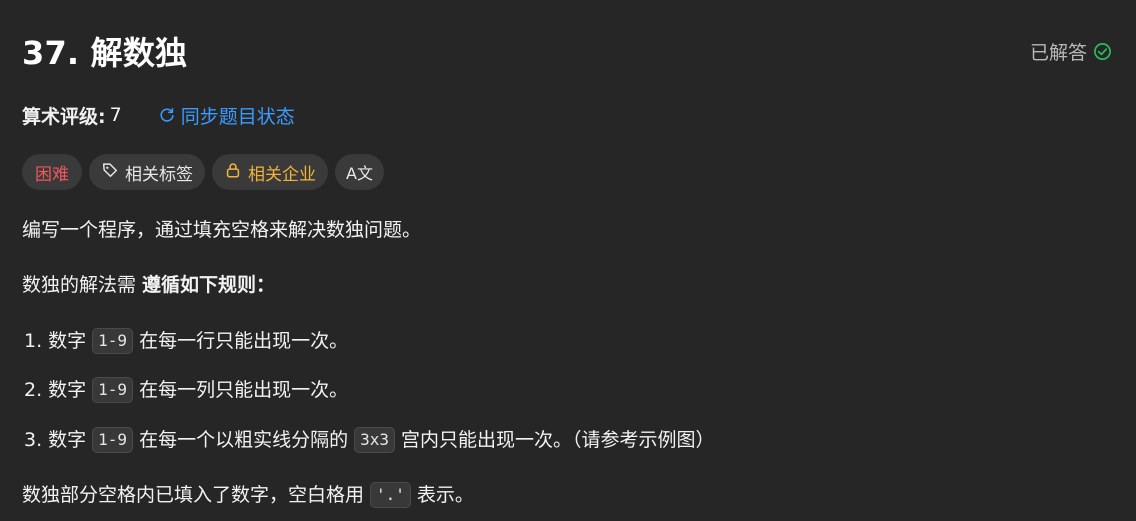 Image resolution: width=1136 pixels, height=521 pixels. I want to click on rating-label: 算术评级:, so click(64, 116).